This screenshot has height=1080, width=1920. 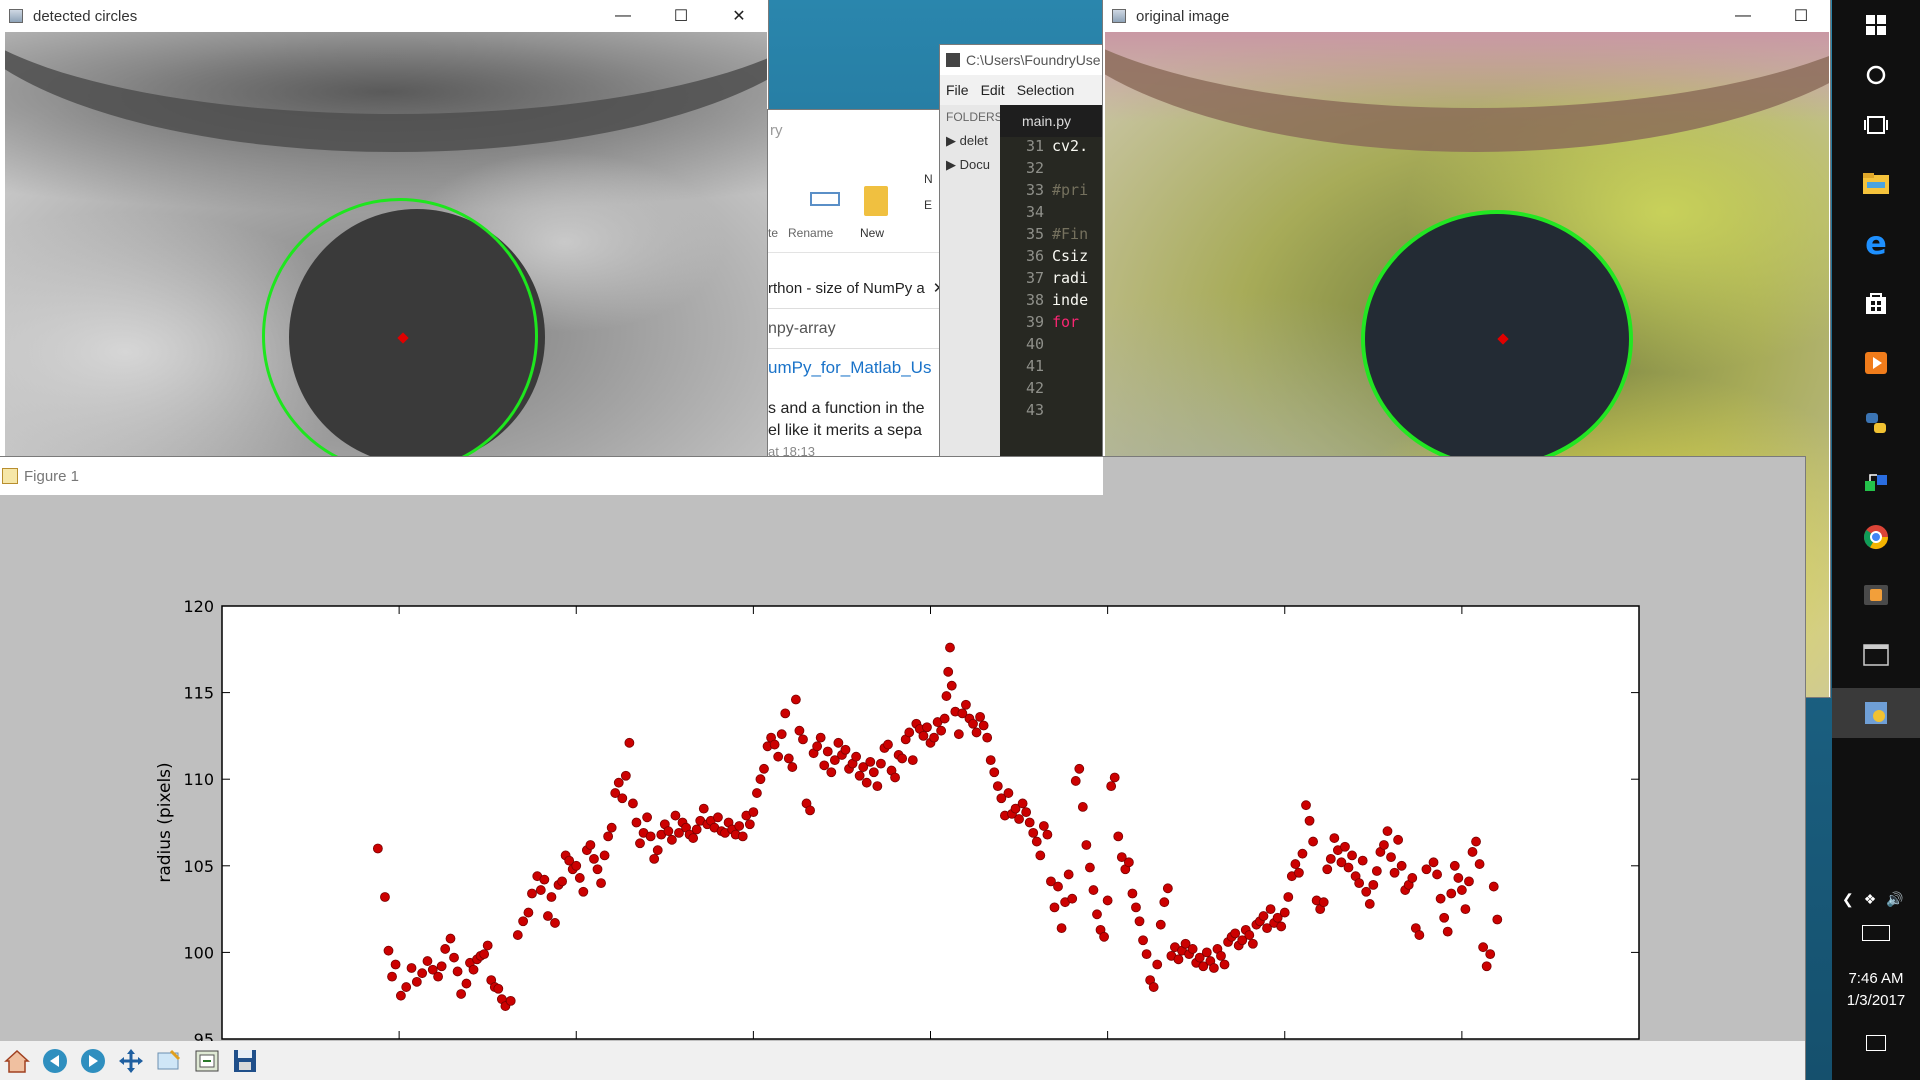 I want to click on home-button, so click(x=17, y=1061).